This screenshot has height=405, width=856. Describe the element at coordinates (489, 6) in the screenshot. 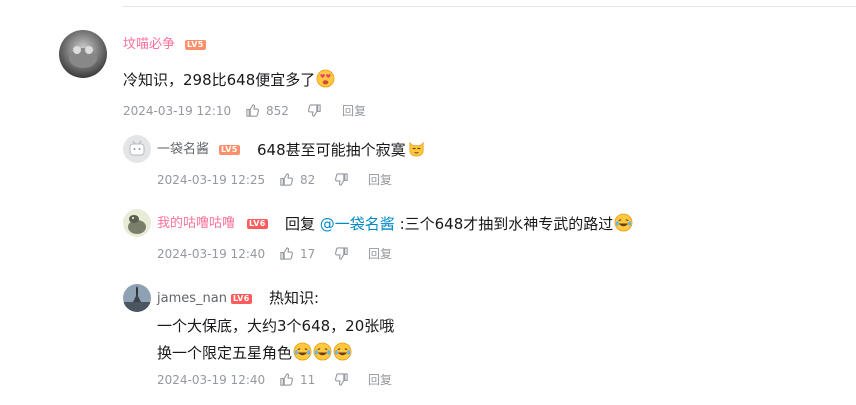

I see `divider` at that location.